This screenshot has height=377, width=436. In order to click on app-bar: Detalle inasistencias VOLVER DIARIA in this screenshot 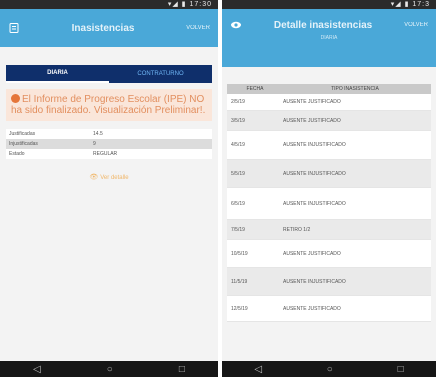, I will do `click(329, 38)`.